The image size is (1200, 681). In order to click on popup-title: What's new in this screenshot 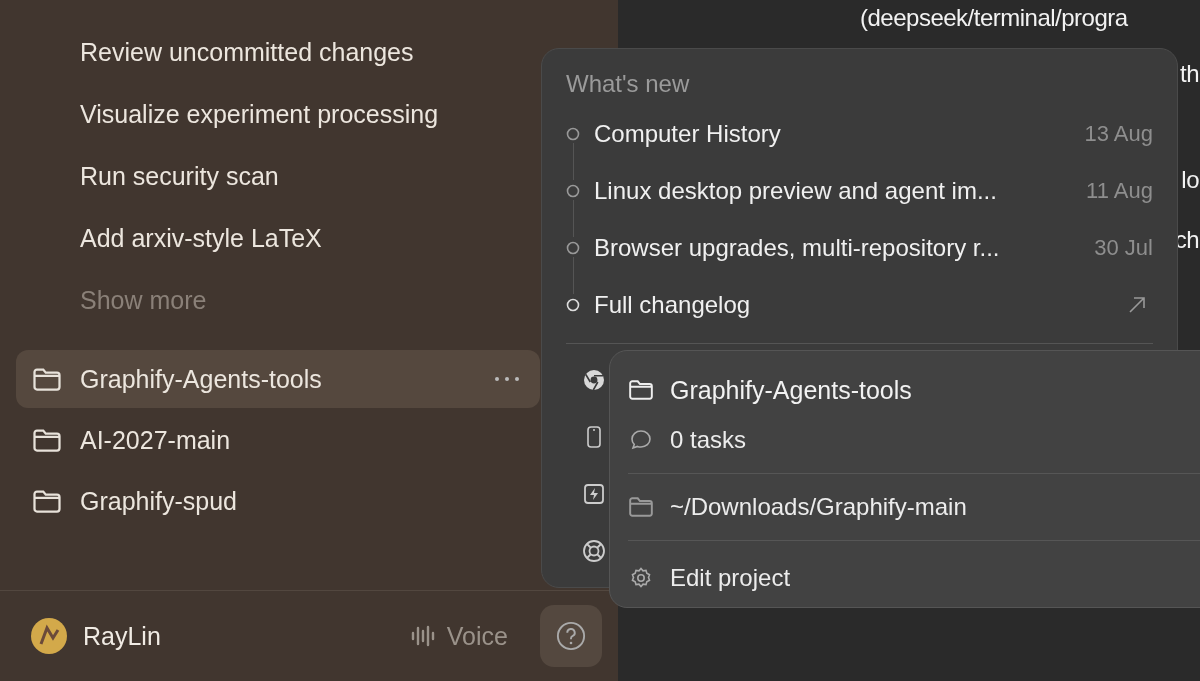, I will do `click(628, 84)`.